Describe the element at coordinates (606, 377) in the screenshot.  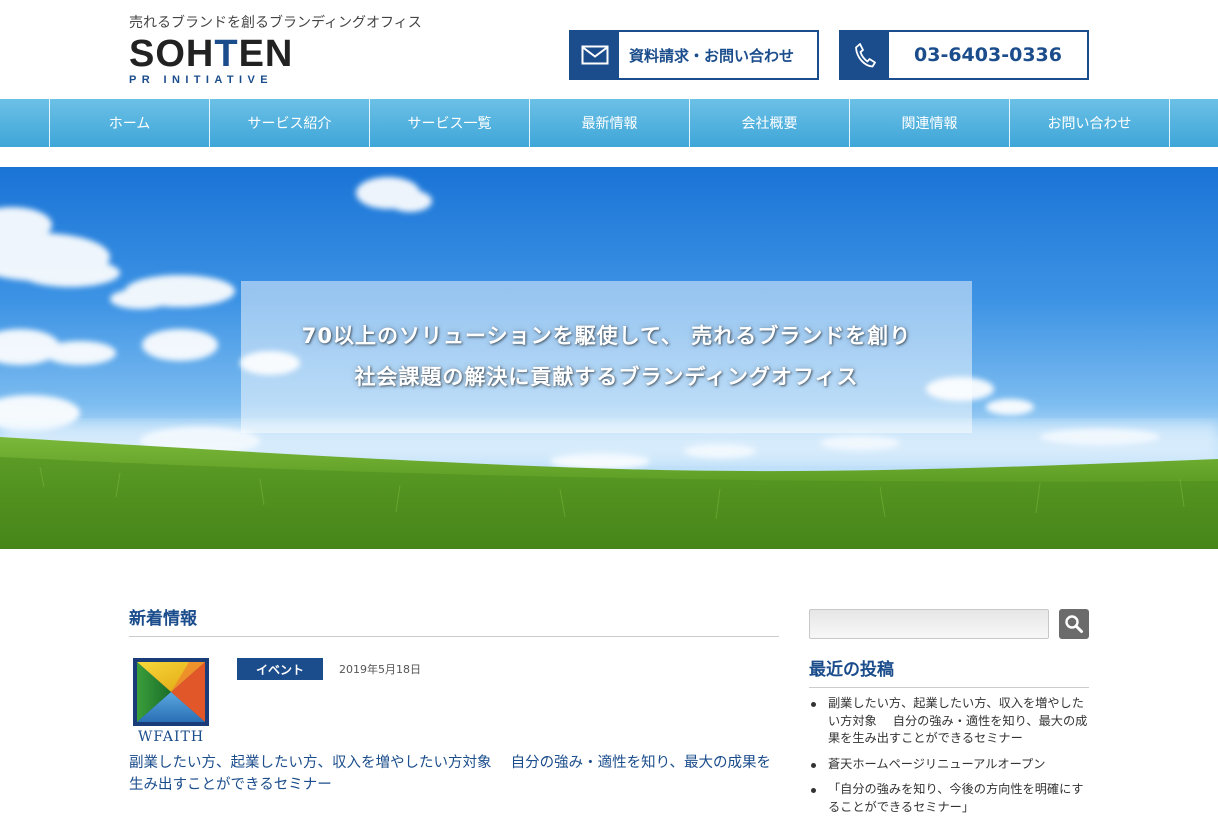
I see `hero-line-2: 社会課題の解決に貢献するブランディングオフィス` at that location.